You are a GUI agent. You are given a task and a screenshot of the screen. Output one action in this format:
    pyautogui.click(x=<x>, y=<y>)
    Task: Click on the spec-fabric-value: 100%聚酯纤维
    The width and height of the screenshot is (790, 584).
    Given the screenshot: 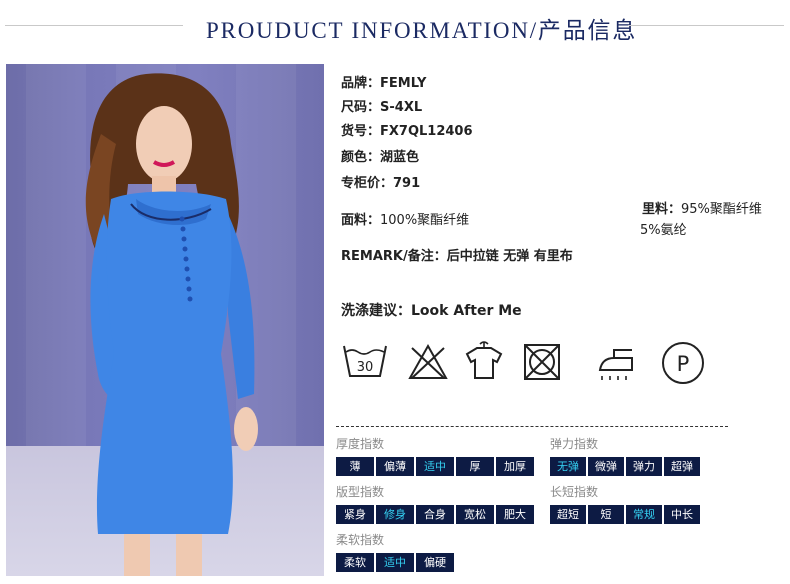 What is the action you would take?
    pyautogui.click(x=425, y=220)
    